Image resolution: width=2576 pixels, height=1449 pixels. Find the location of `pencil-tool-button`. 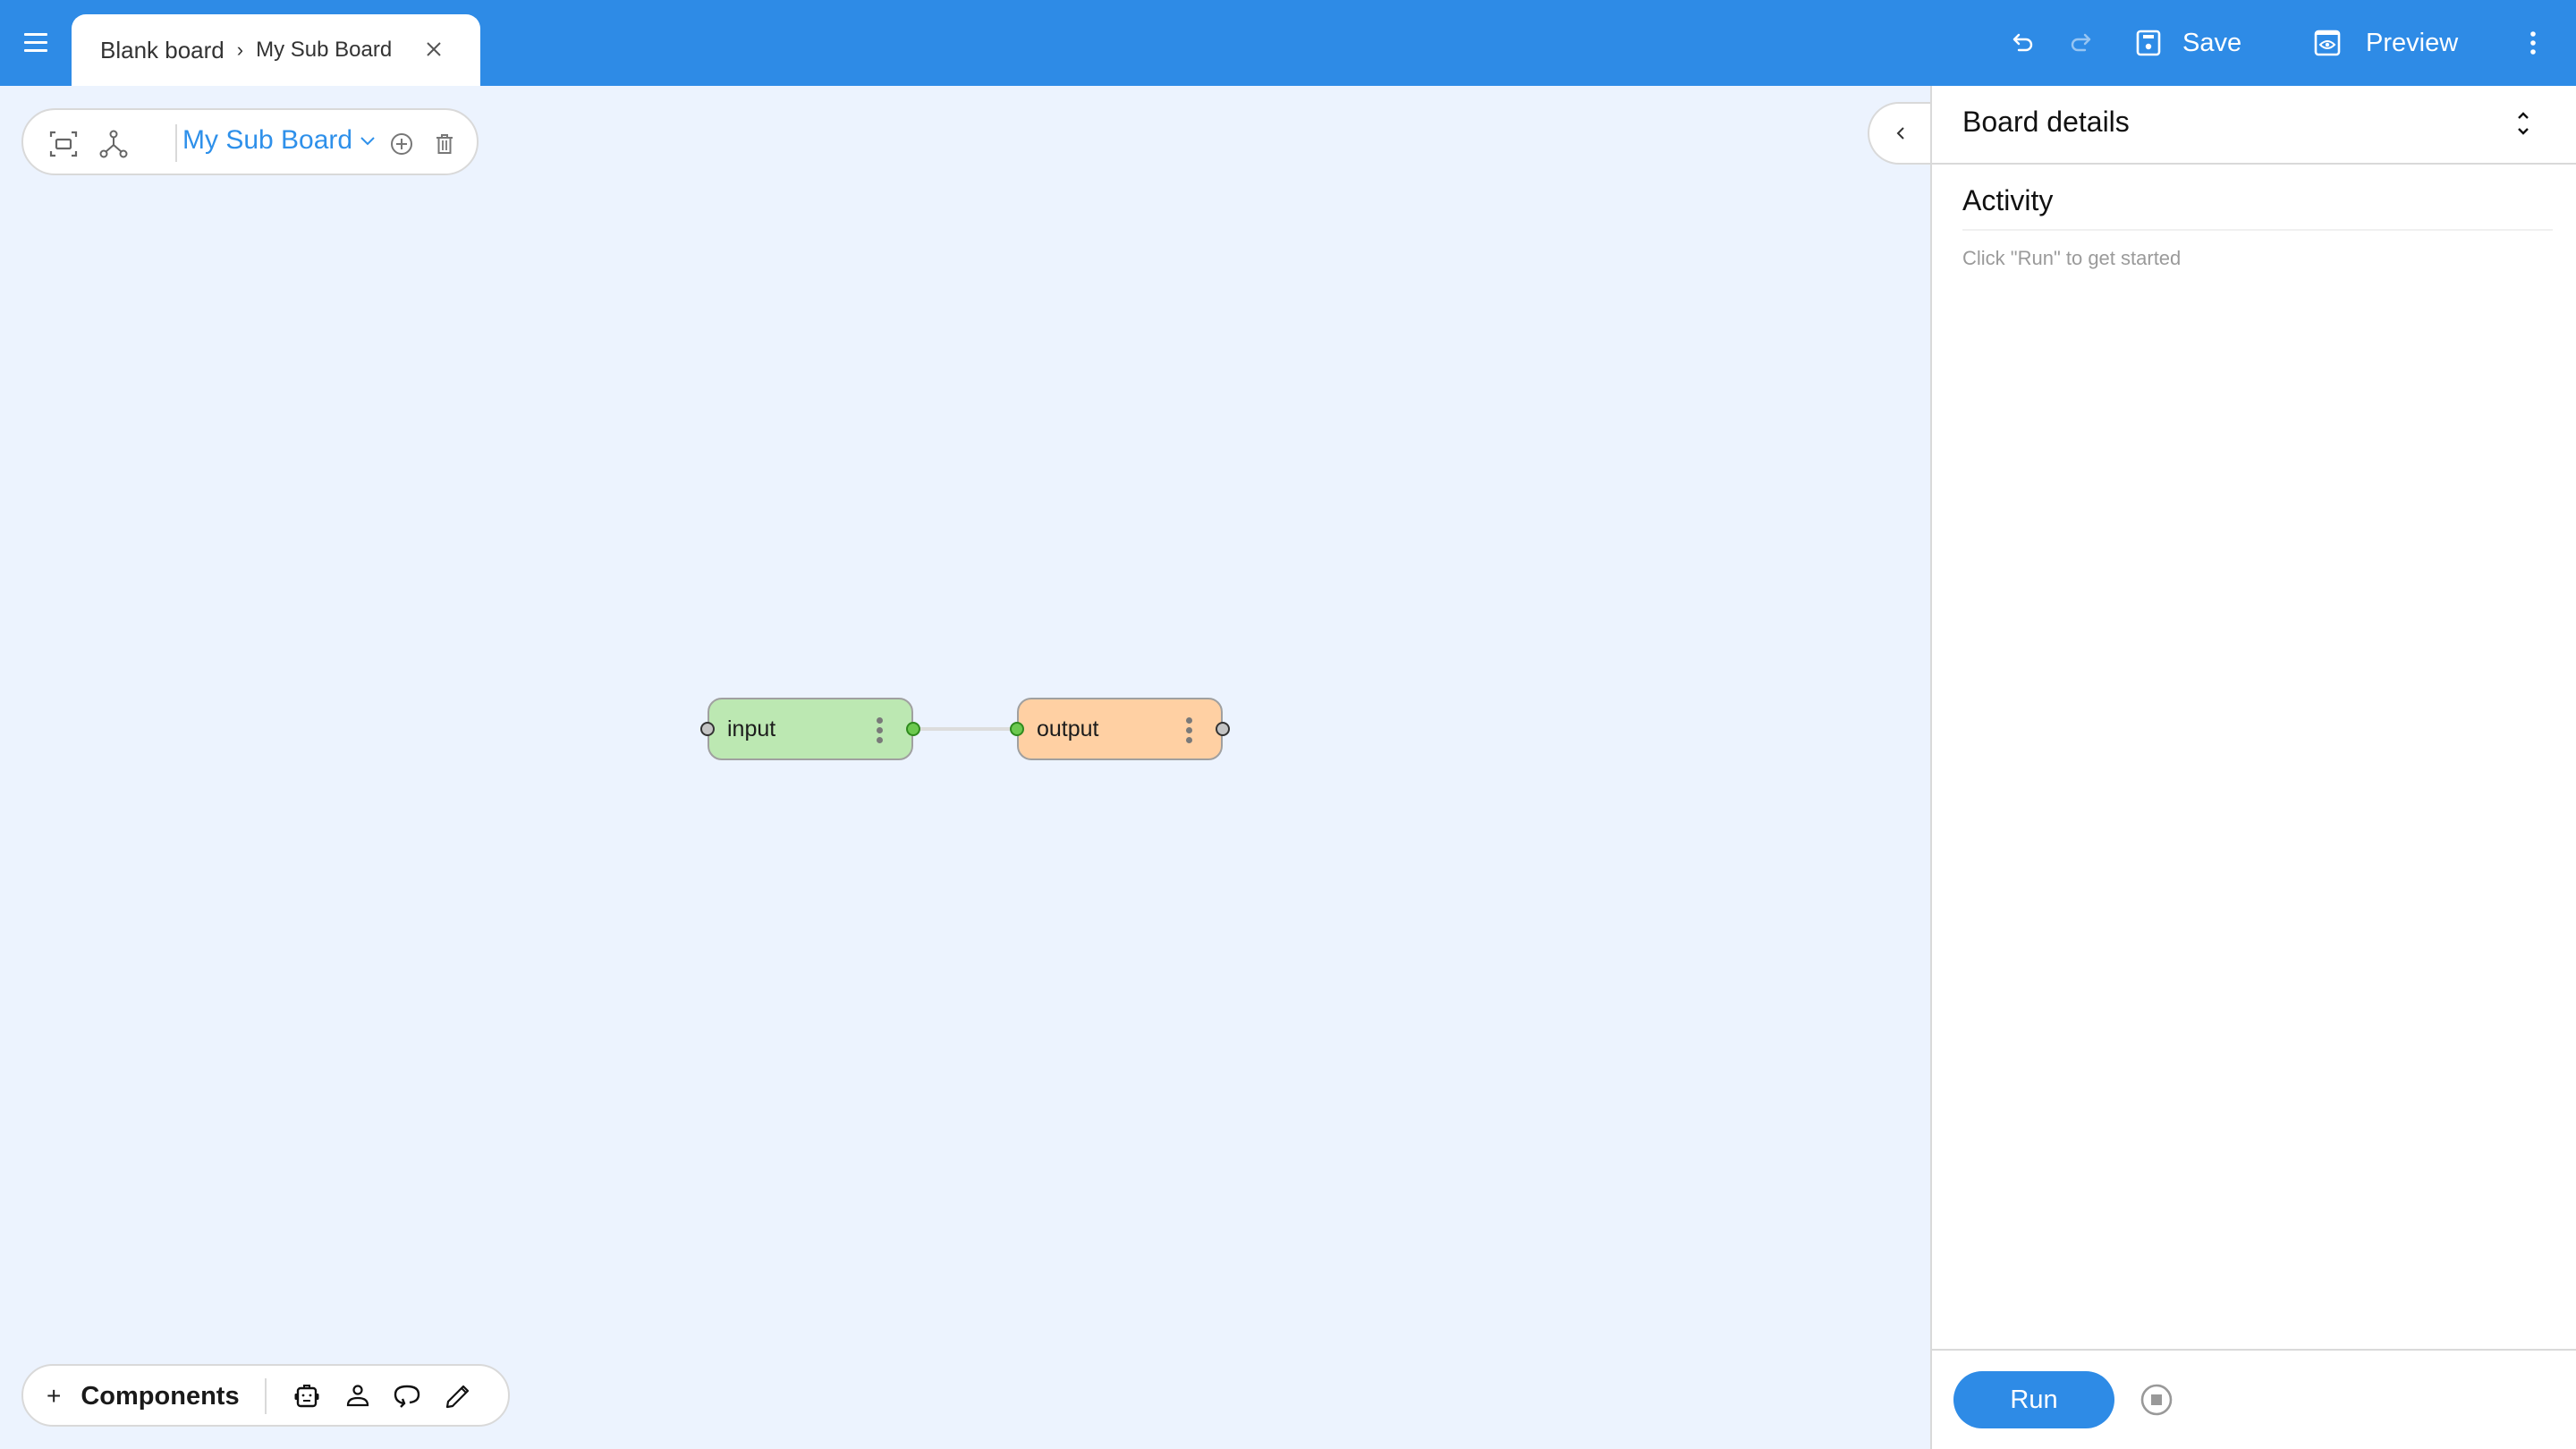

pencil-tool-button is located at coordinates (457, 1396).